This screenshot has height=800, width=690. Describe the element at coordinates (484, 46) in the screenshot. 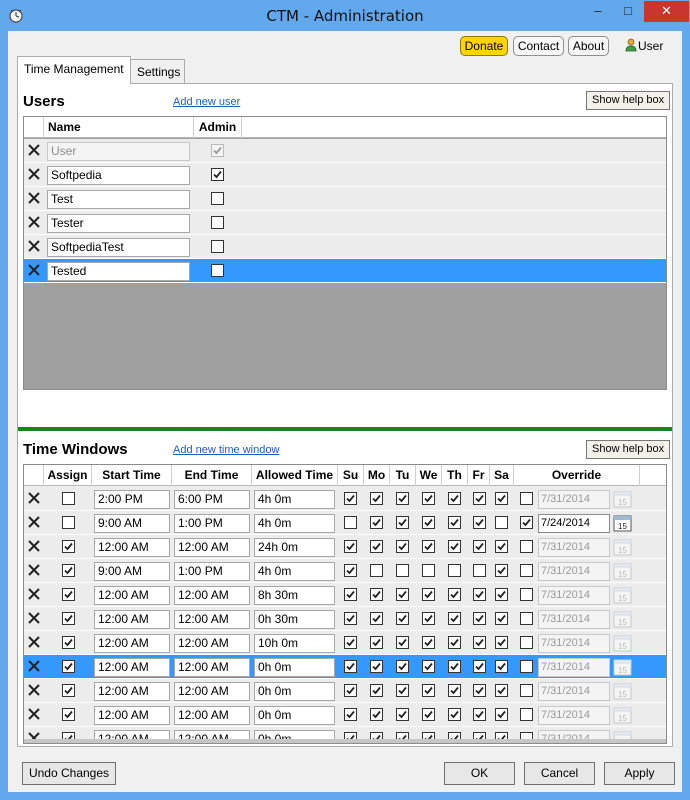

I see `donate-button: Donate` at that location.